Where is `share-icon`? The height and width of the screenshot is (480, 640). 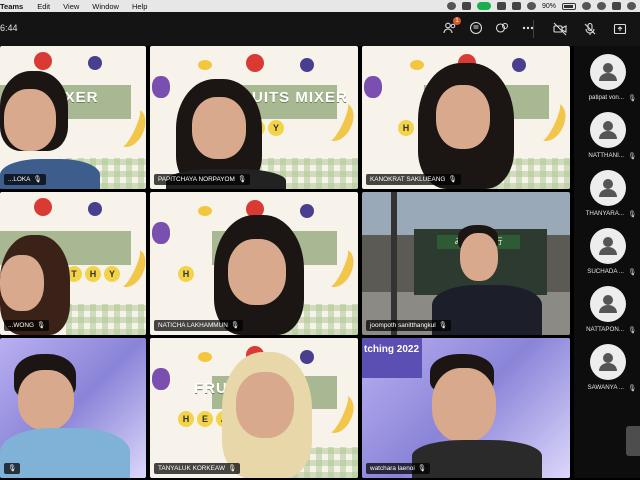 share-icon is located at coordinates (620, 29).